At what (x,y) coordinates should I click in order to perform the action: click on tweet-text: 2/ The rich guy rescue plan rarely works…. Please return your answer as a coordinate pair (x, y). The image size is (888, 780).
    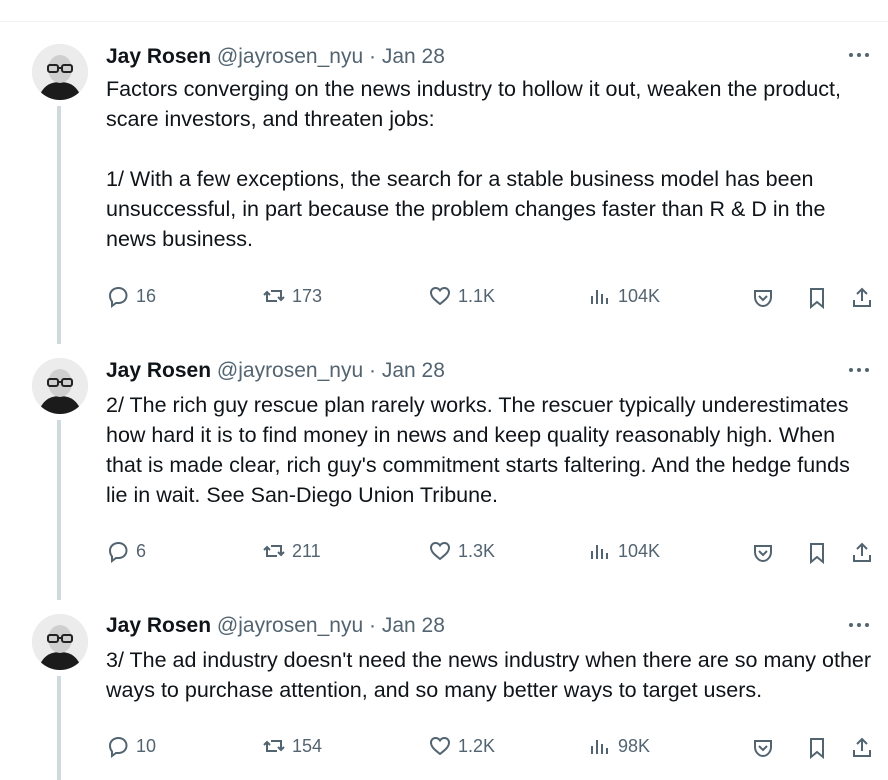
    Looking at the image, I should click on (478, 450).